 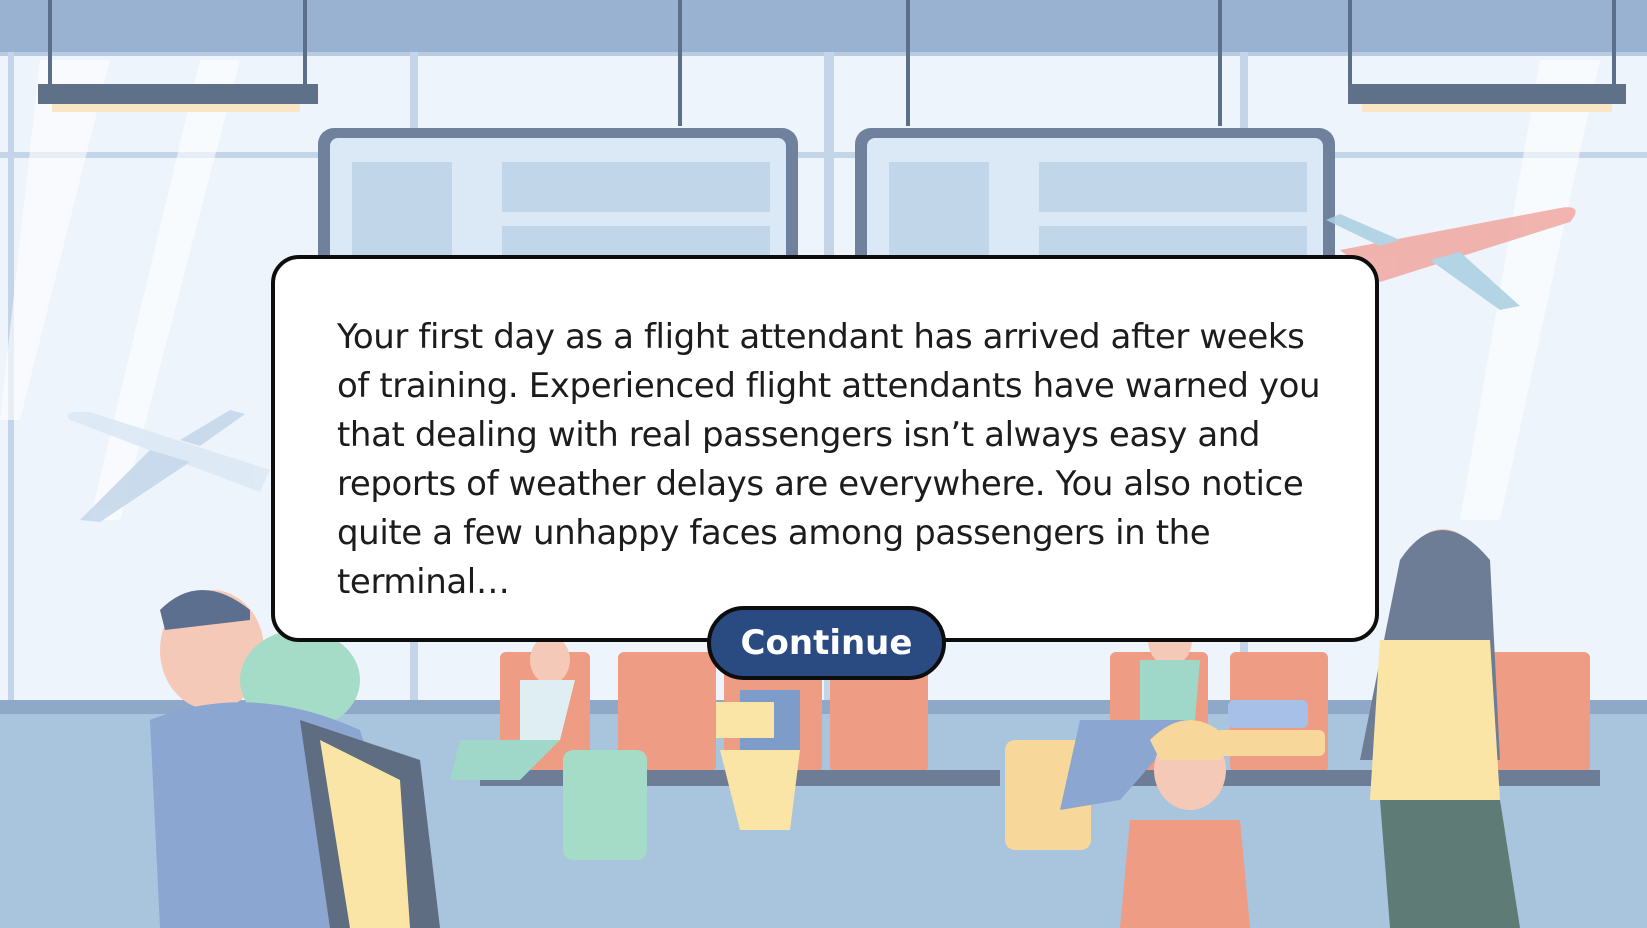 What do you see at coordinates (823, 26) in the screenshot?
I see `ceiling` at bounding box center [823, 26].